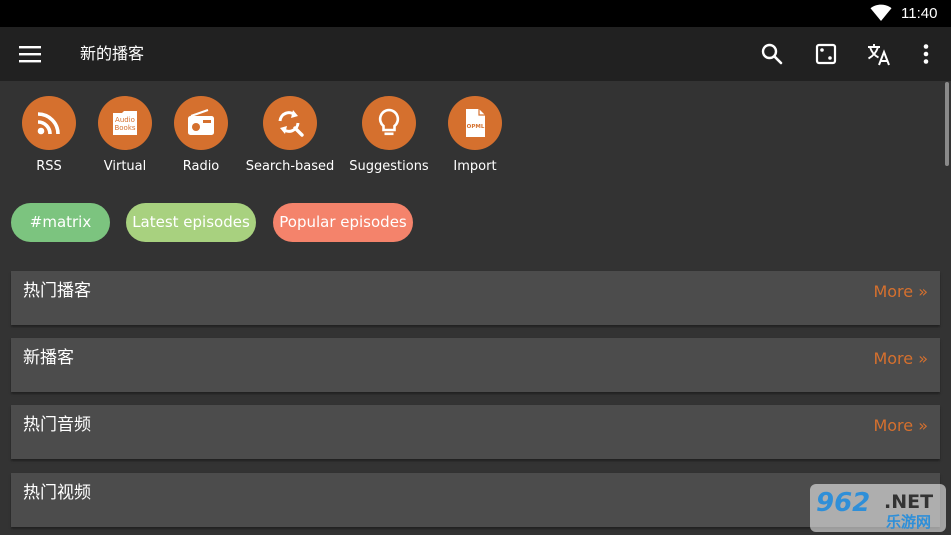 This screenshot has width=951, height=535. I want to click on audio-books-icon: Audio Books, so click(125, 123).